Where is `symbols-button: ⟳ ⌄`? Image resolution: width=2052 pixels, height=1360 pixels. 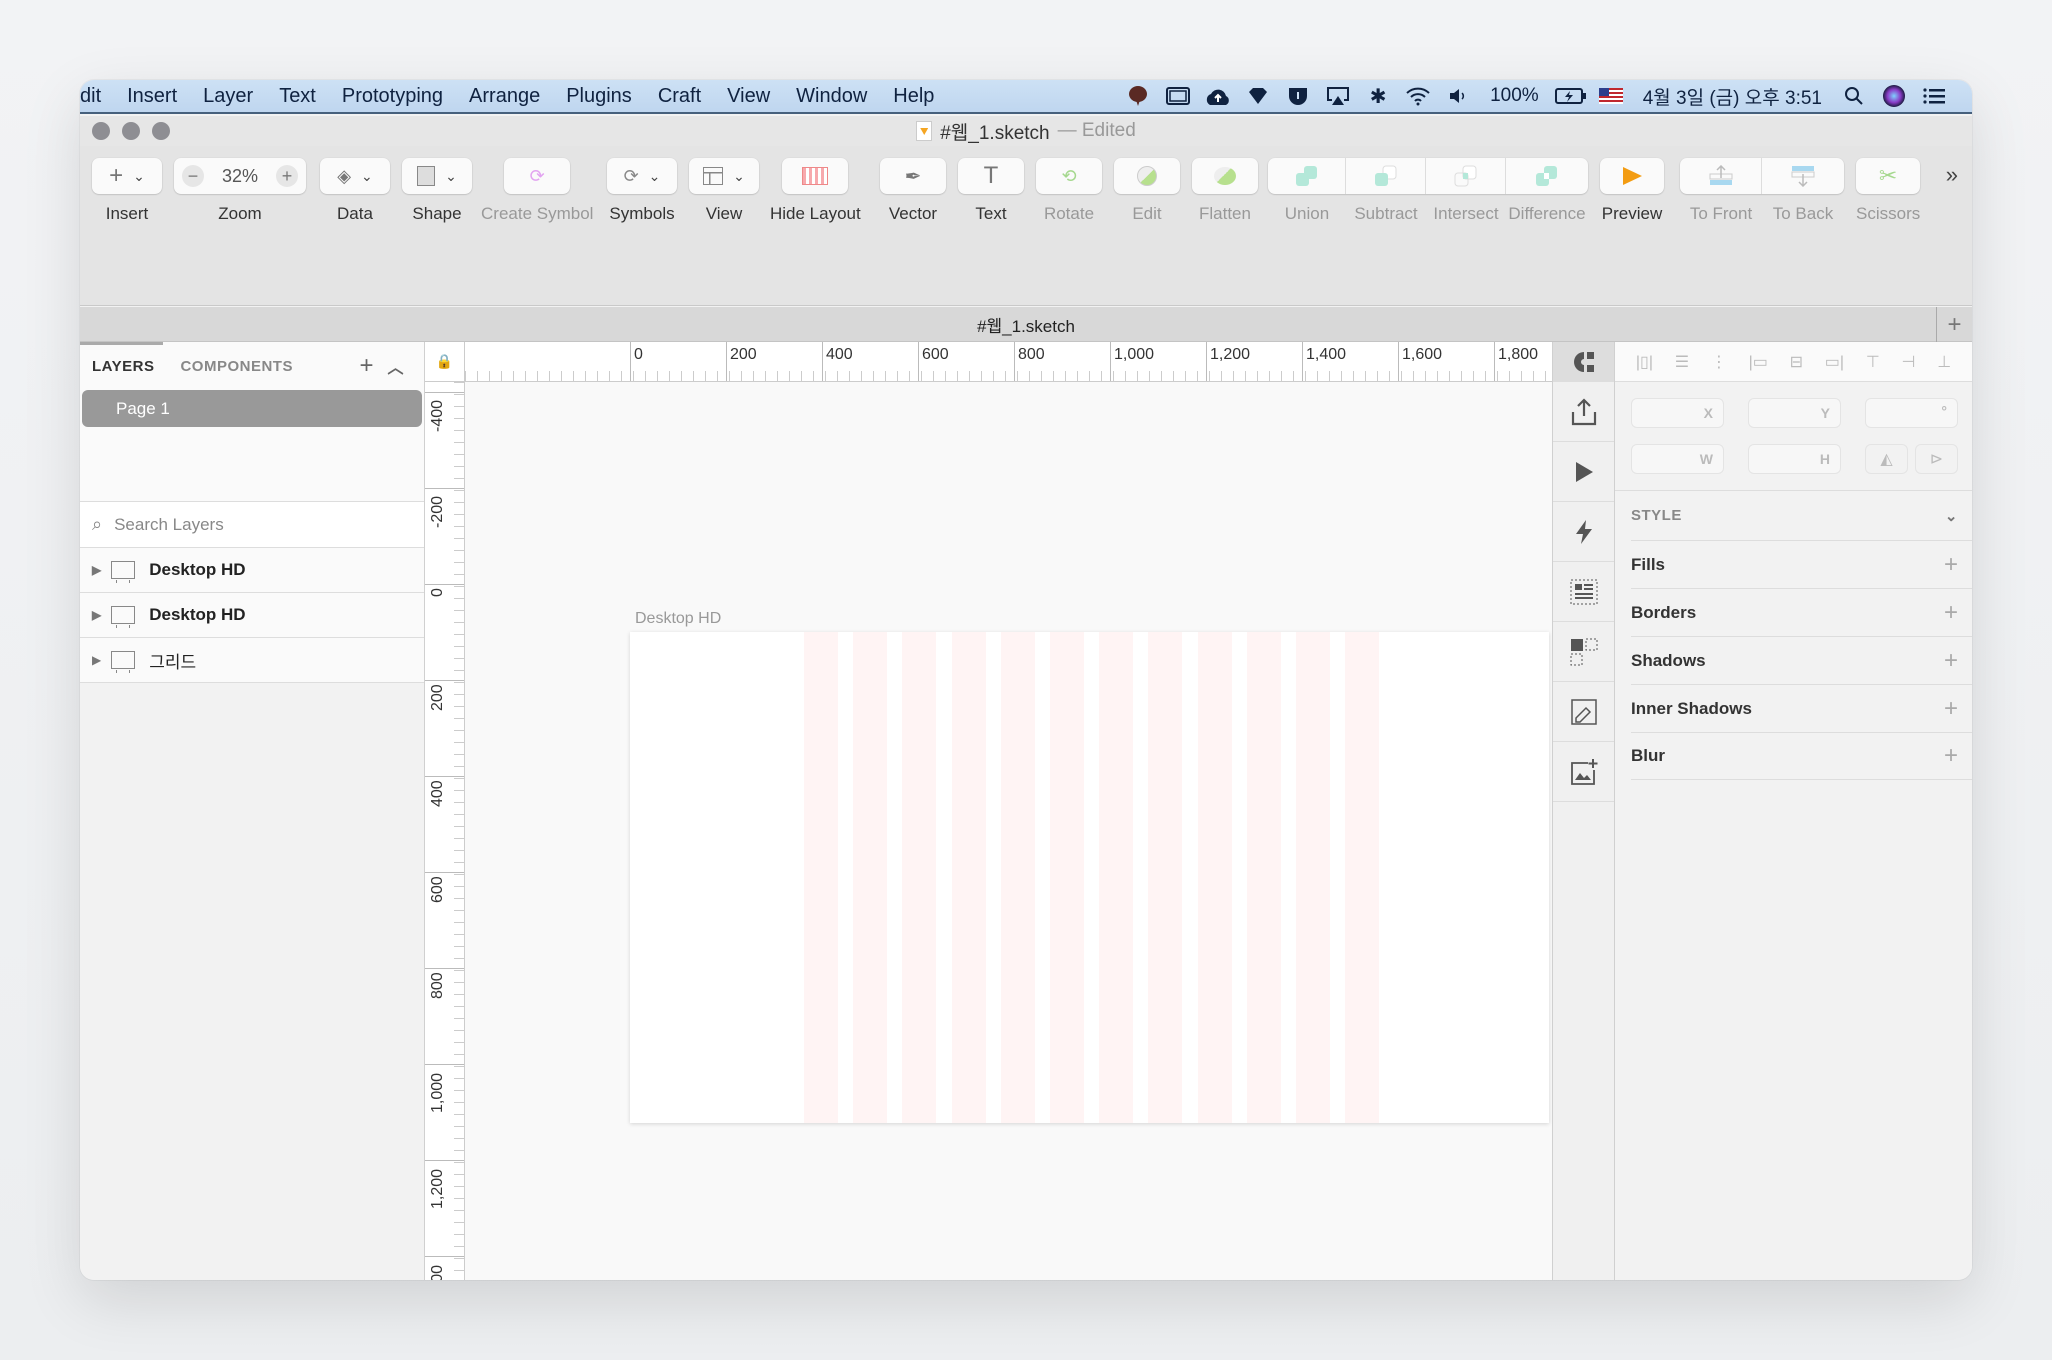 symbols-button: ⟳ ⌄ is located at coordinates (642, 176).